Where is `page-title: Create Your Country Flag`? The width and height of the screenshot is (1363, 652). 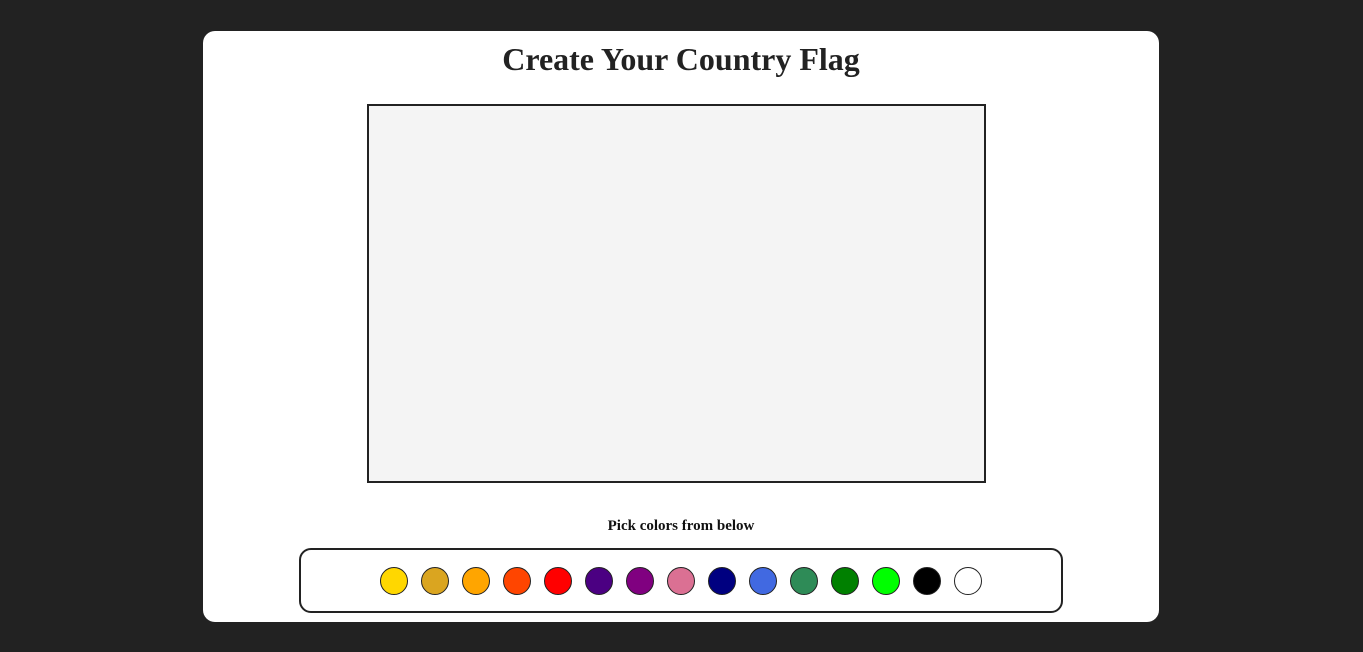 page-title: Create Your Country Flag is located at coordinates (681, 59).